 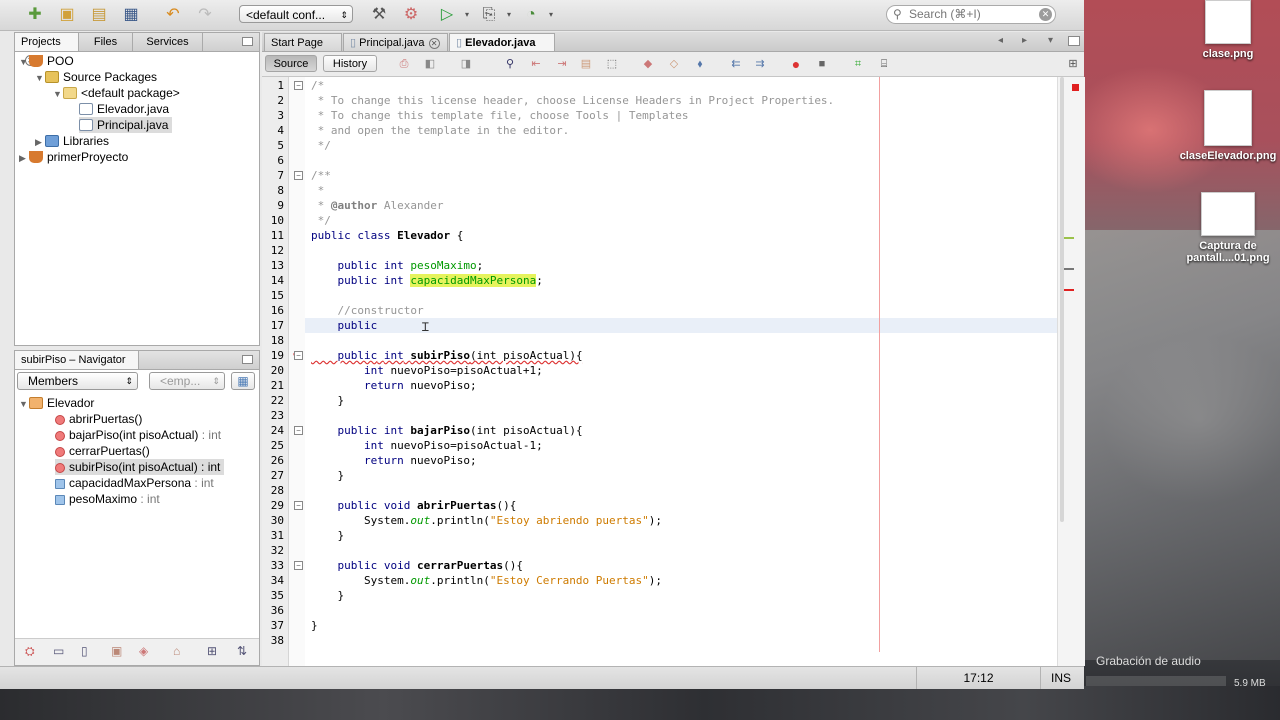 I want to click on stop-macro-icon: ■, so click(x=822, y=64).